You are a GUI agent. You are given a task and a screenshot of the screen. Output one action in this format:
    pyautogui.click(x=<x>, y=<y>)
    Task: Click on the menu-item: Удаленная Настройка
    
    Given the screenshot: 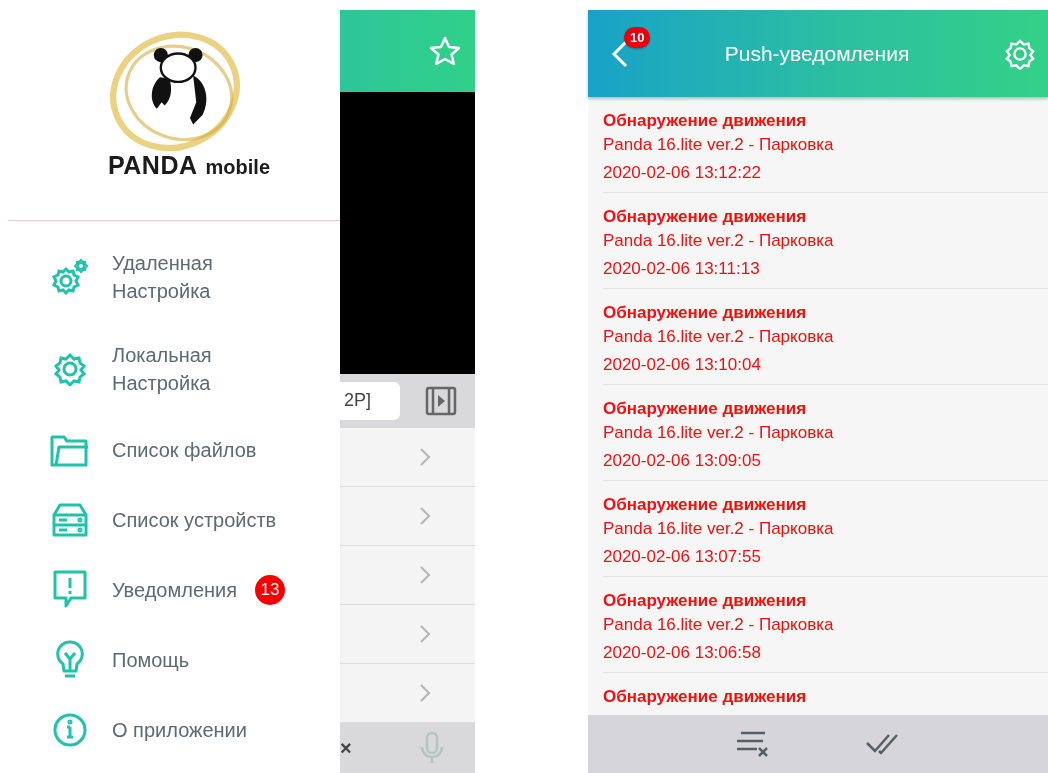 What is the action you would take?
    pyautogui.click(x=162, y=277)
    